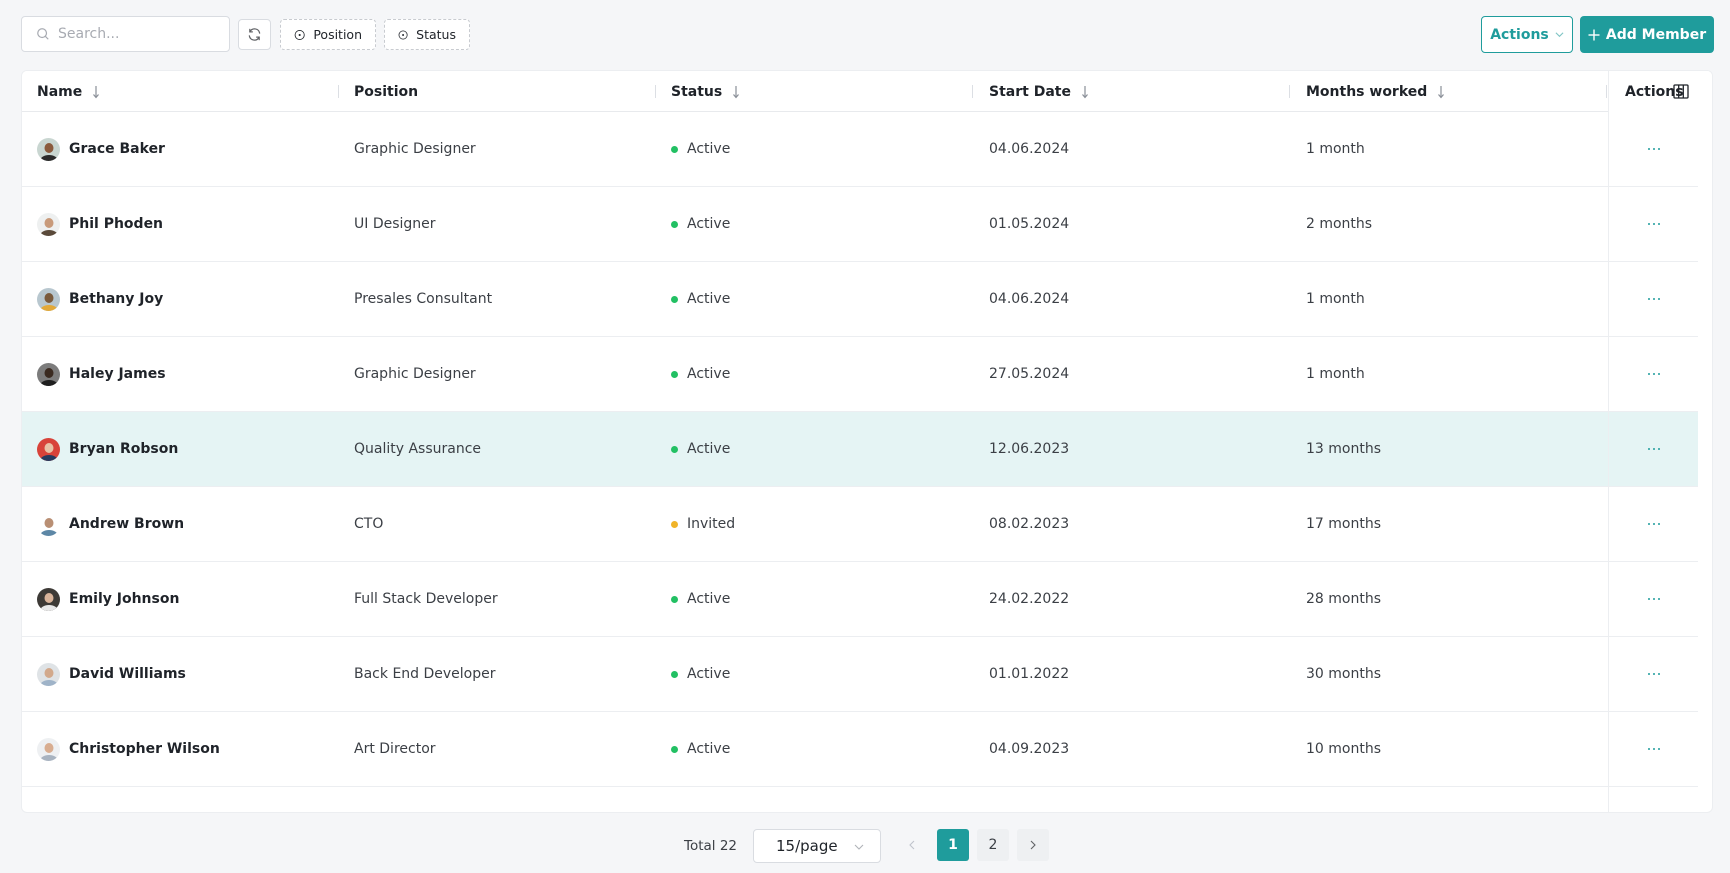  What do you see at coordinates (337, 34) in the screenshot?
I see `filter-position-label: Position` at bounding box center [337, 34].